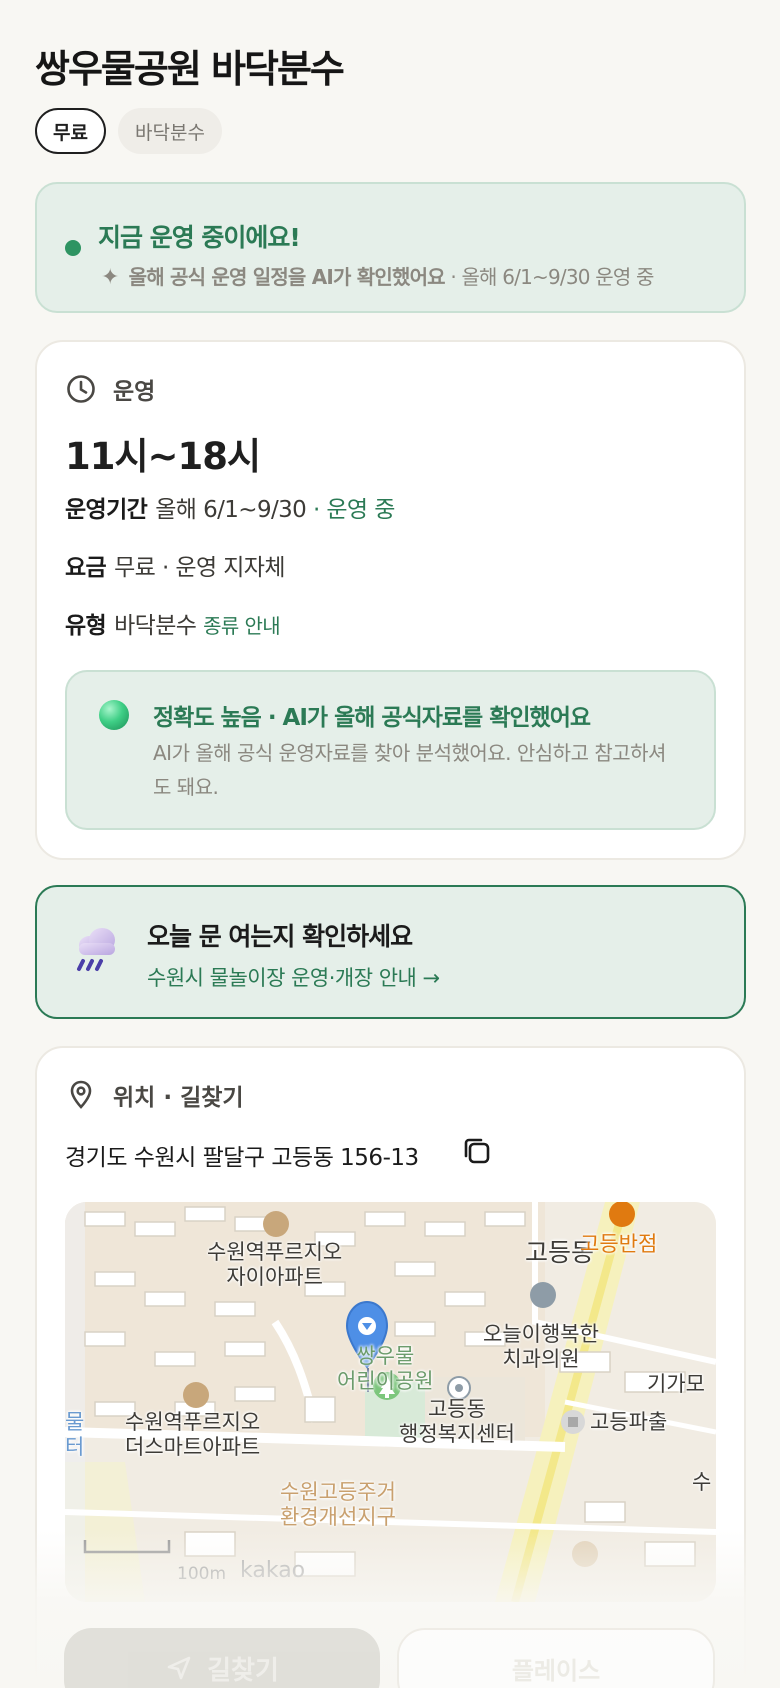  Describe the element at coordinates (619, 1244) in the screenshot. I see `map-label-restaurant: 고등반점` at that location.